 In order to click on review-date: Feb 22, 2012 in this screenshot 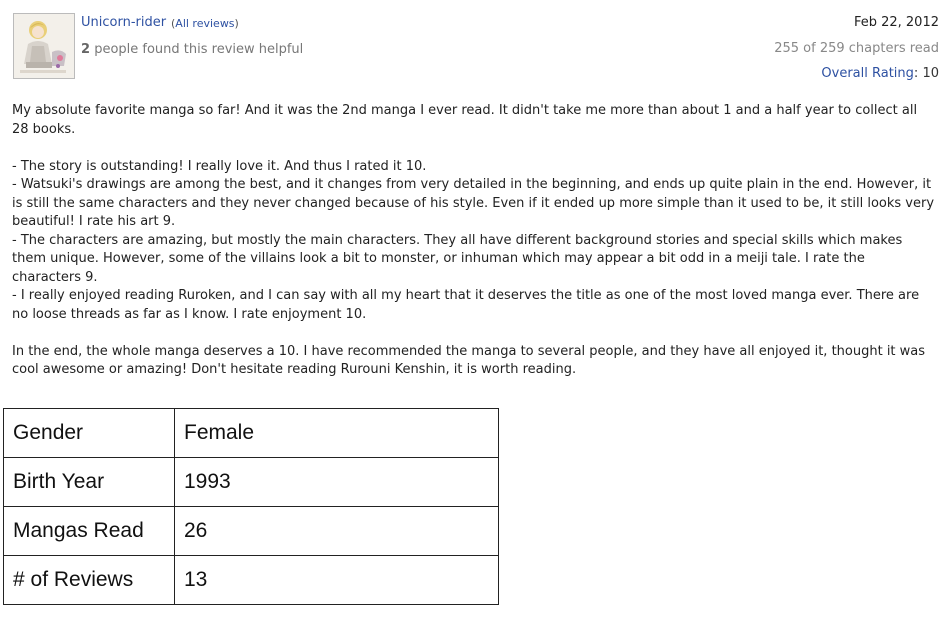, I will do `click(896, 22)`.